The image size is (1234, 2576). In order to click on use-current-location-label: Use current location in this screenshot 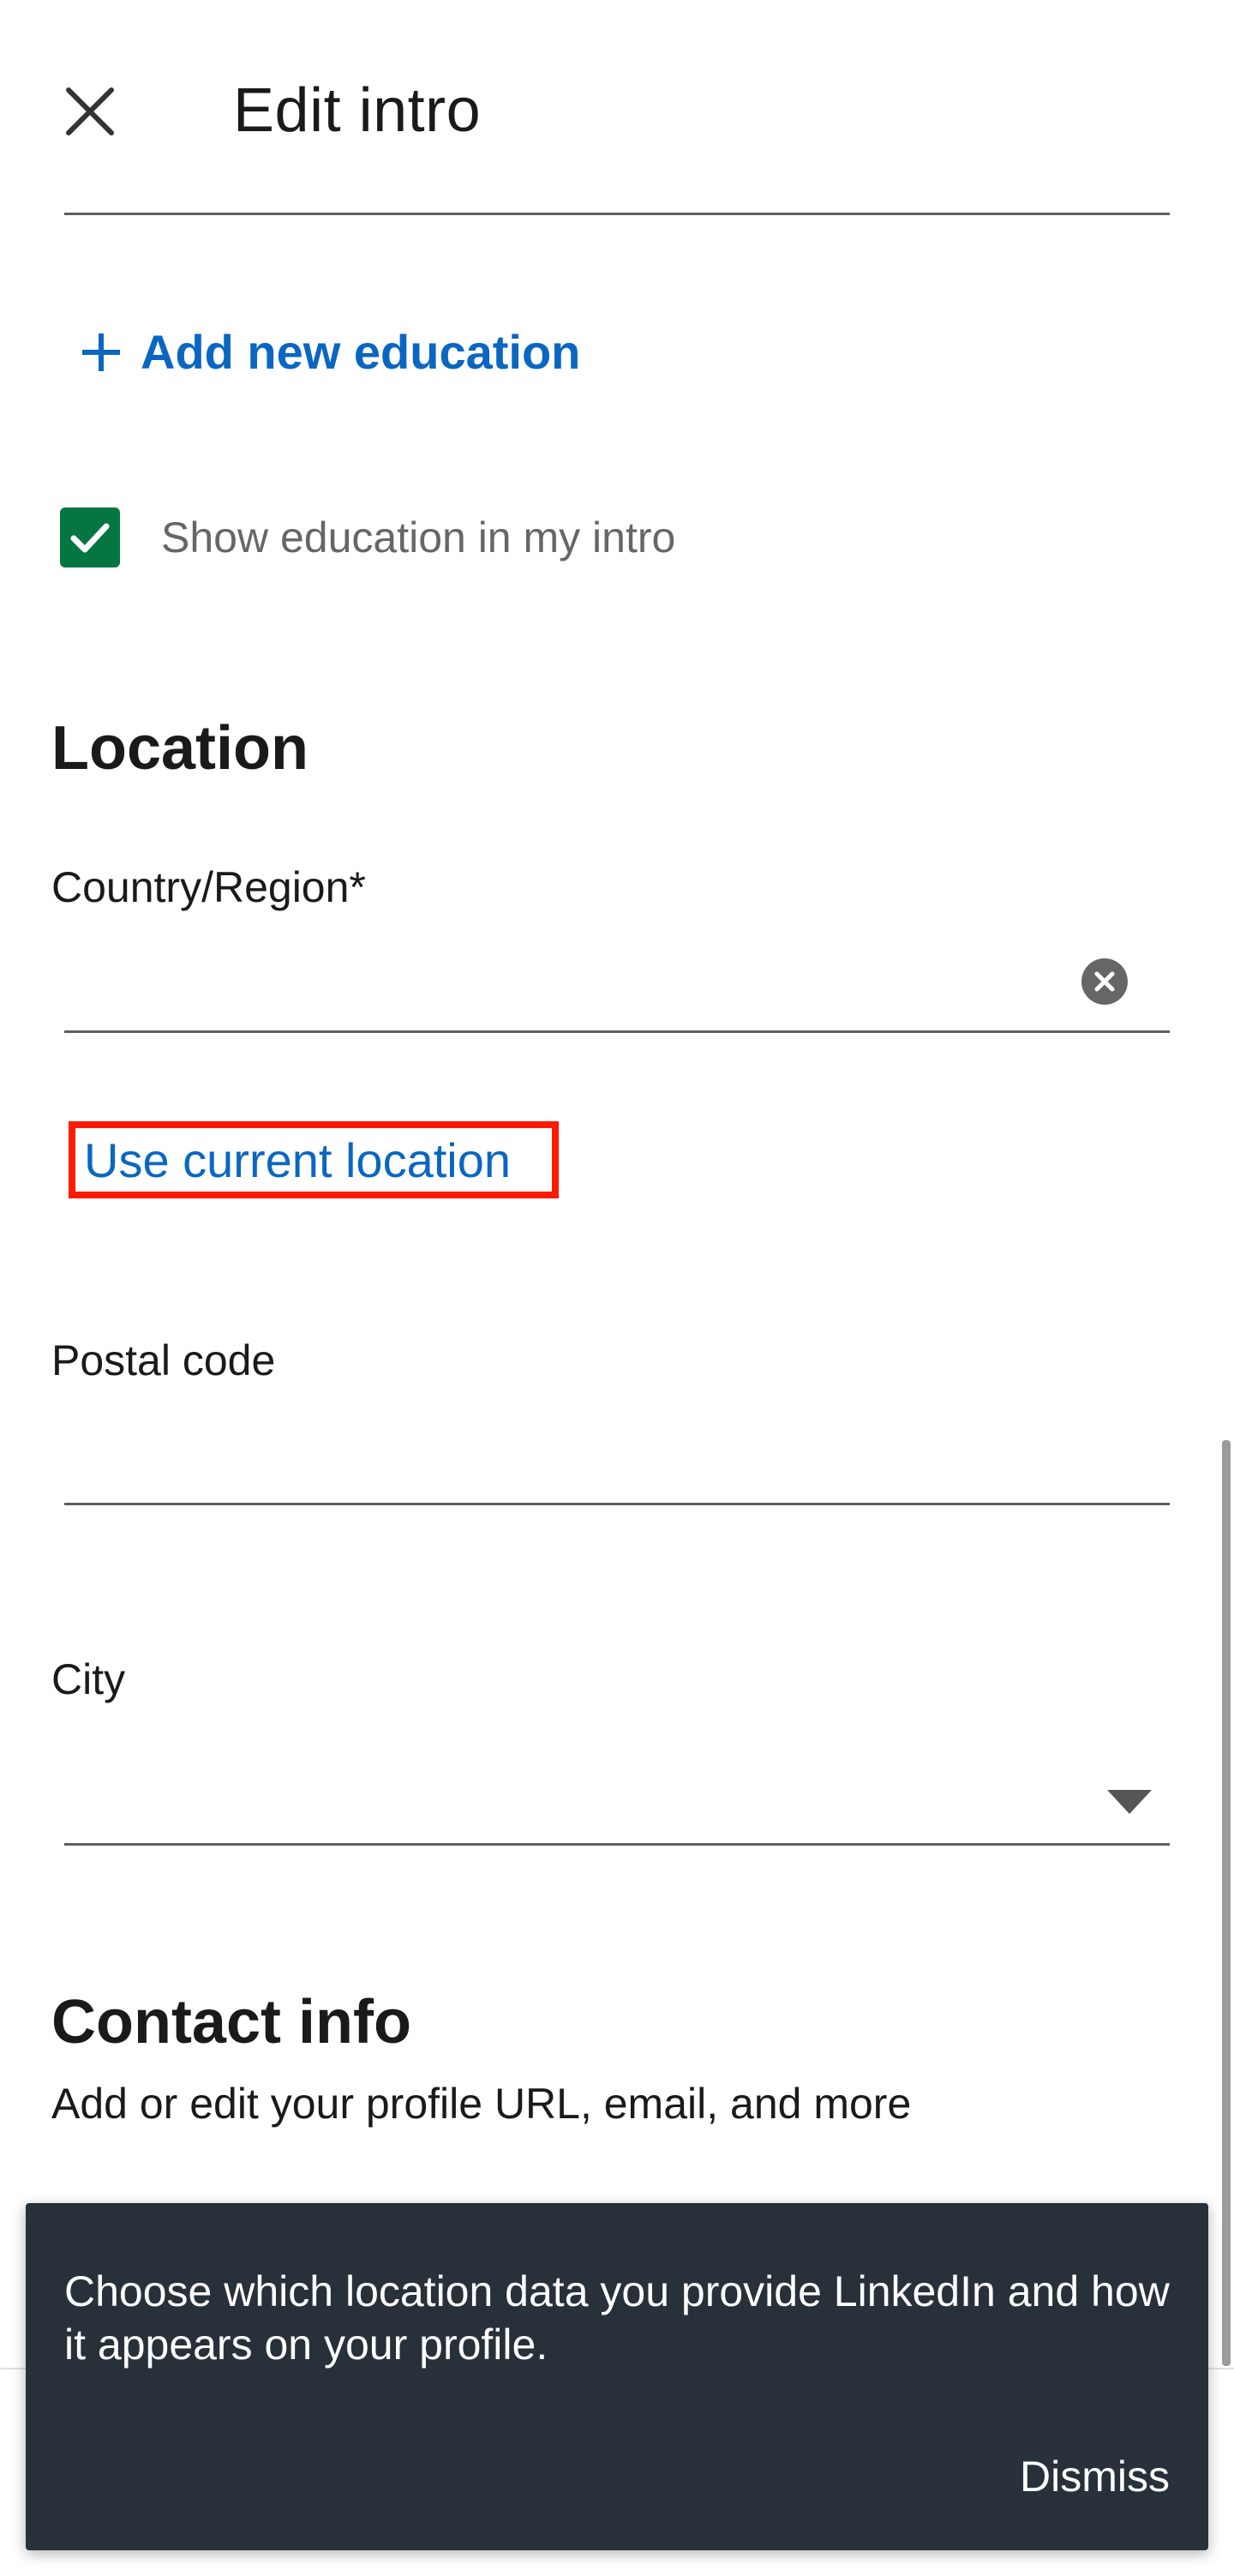, I will do `click(298, 1159)`.